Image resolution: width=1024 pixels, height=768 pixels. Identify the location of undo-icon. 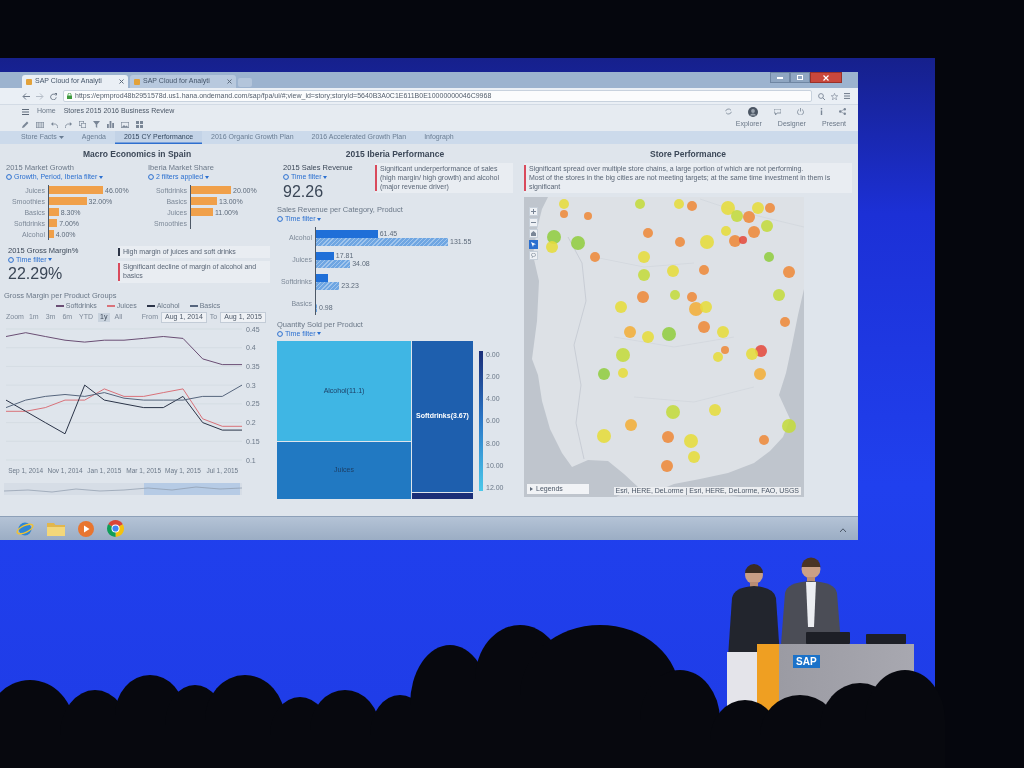
(54, 124).